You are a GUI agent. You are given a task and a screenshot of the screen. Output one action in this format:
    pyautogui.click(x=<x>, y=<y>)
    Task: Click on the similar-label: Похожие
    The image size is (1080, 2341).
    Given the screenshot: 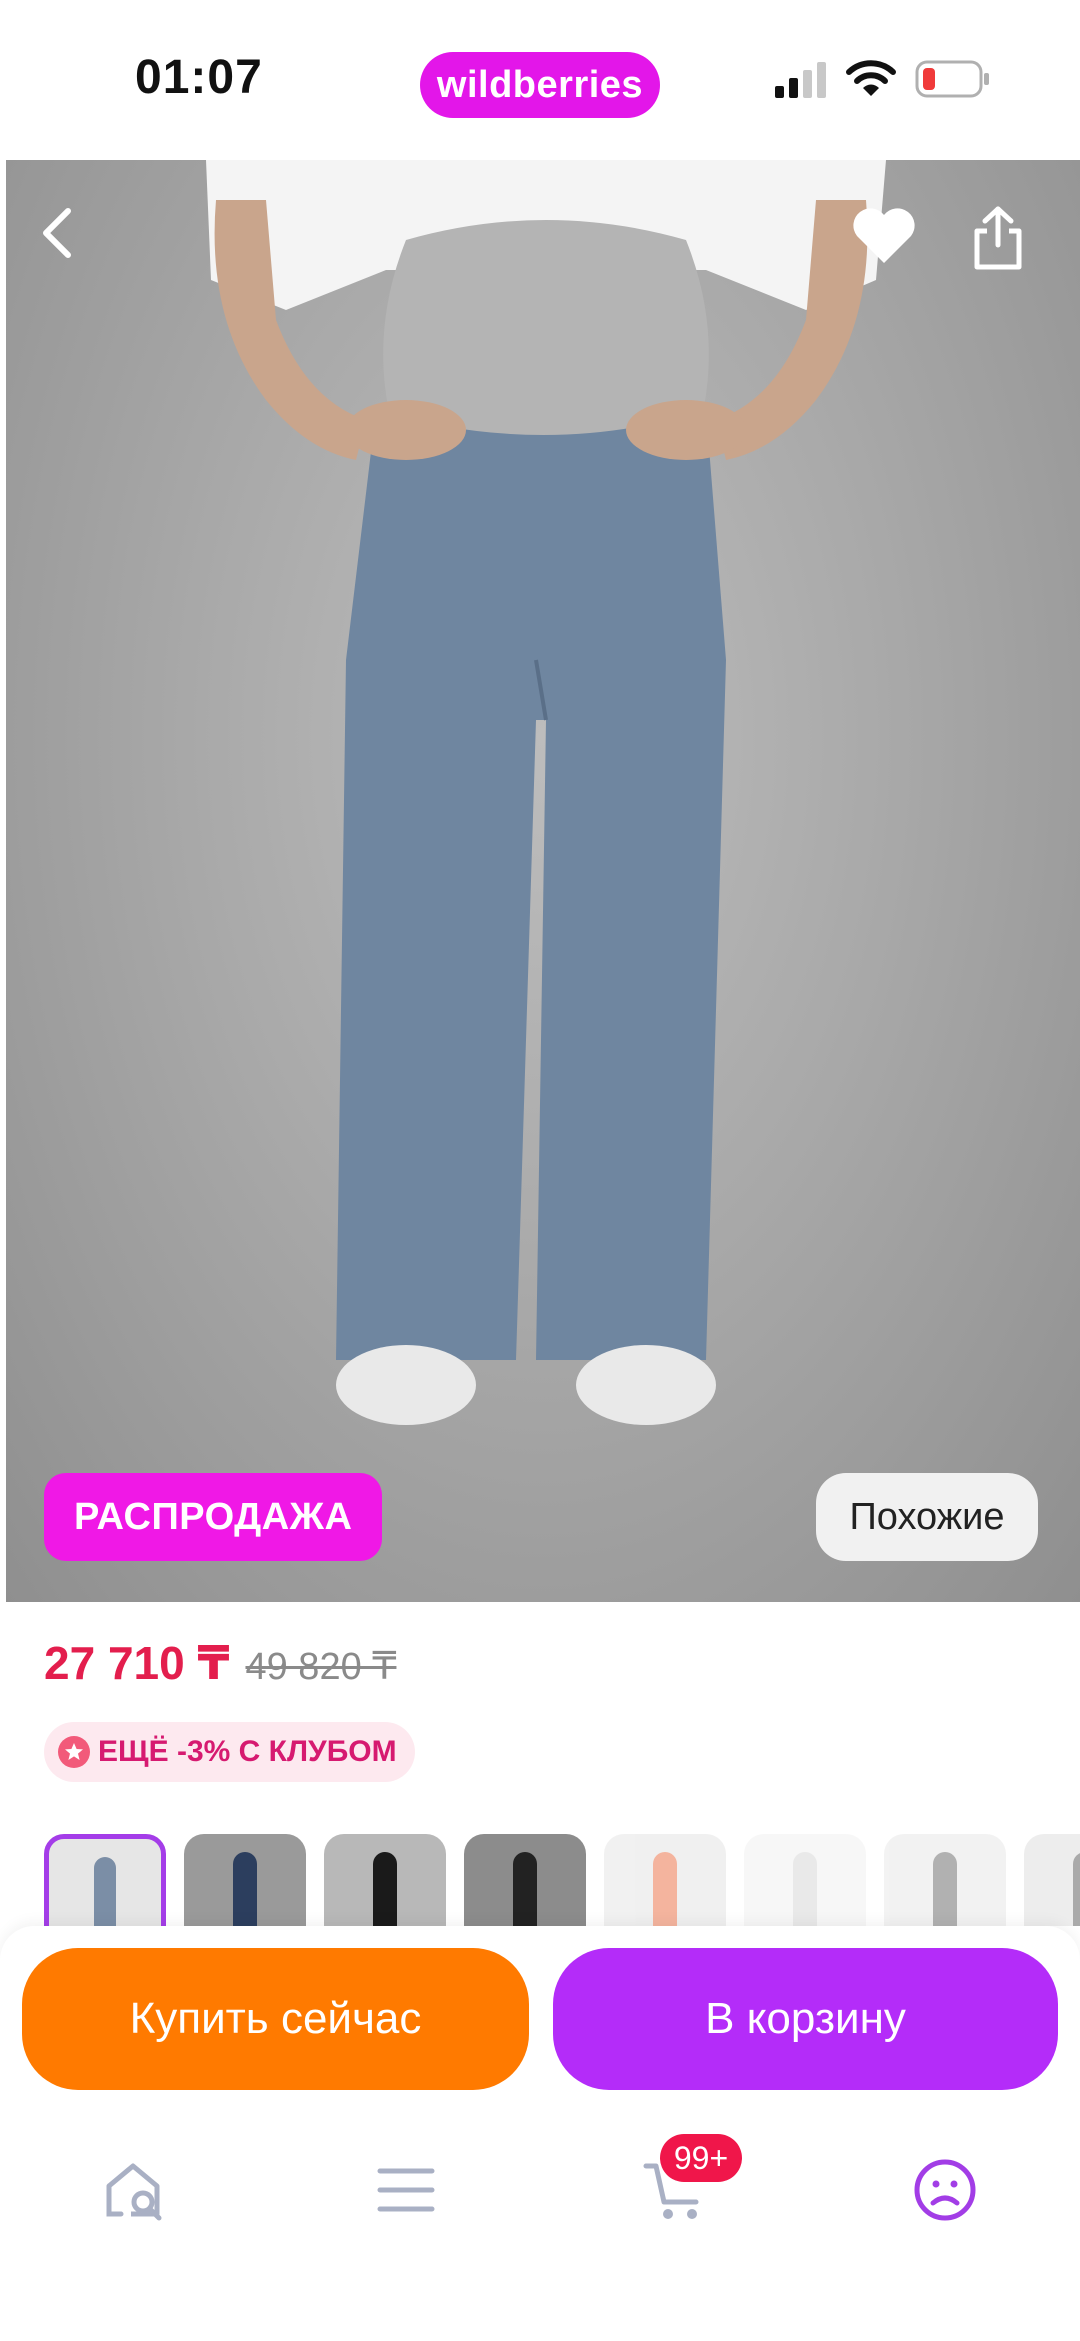 What is the action you would take?
    pyautogui.click(x=927, y=1516)
    